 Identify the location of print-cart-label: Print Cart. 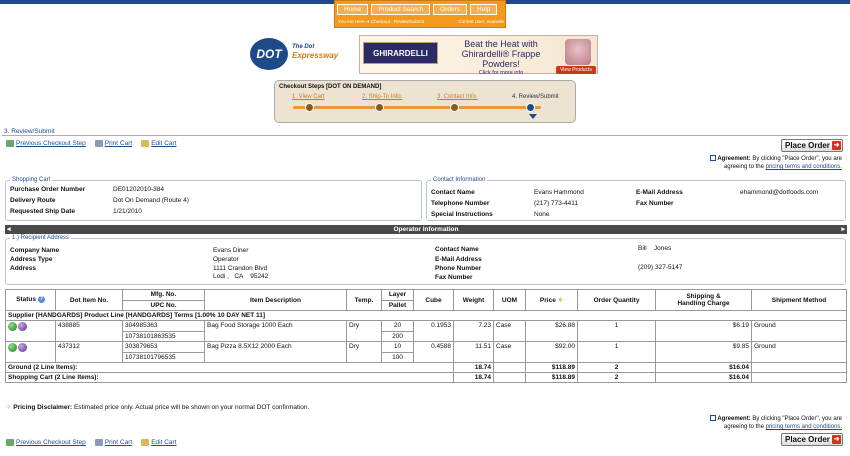
(118, 143).